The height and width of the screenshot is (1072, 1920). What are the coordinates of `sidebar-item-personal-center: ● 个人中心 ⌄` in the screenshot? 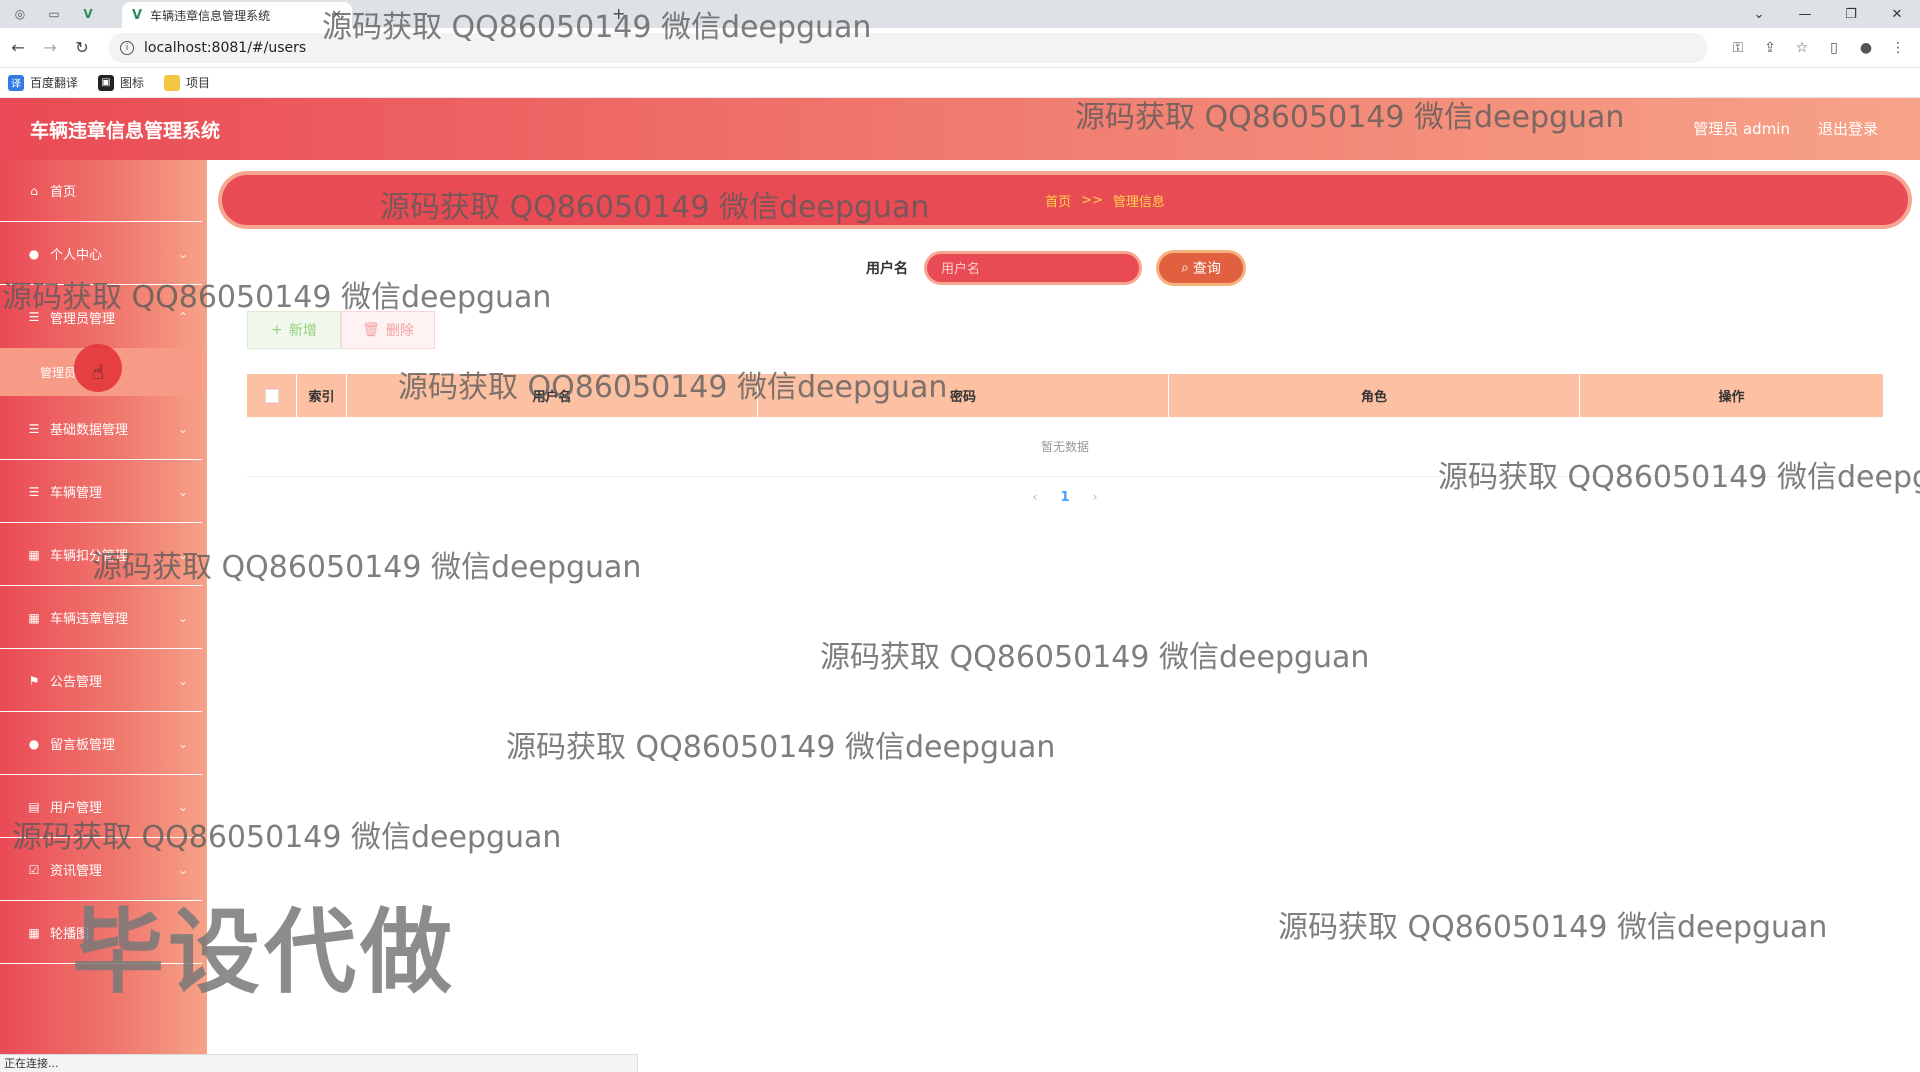 It's located at (101, 254).